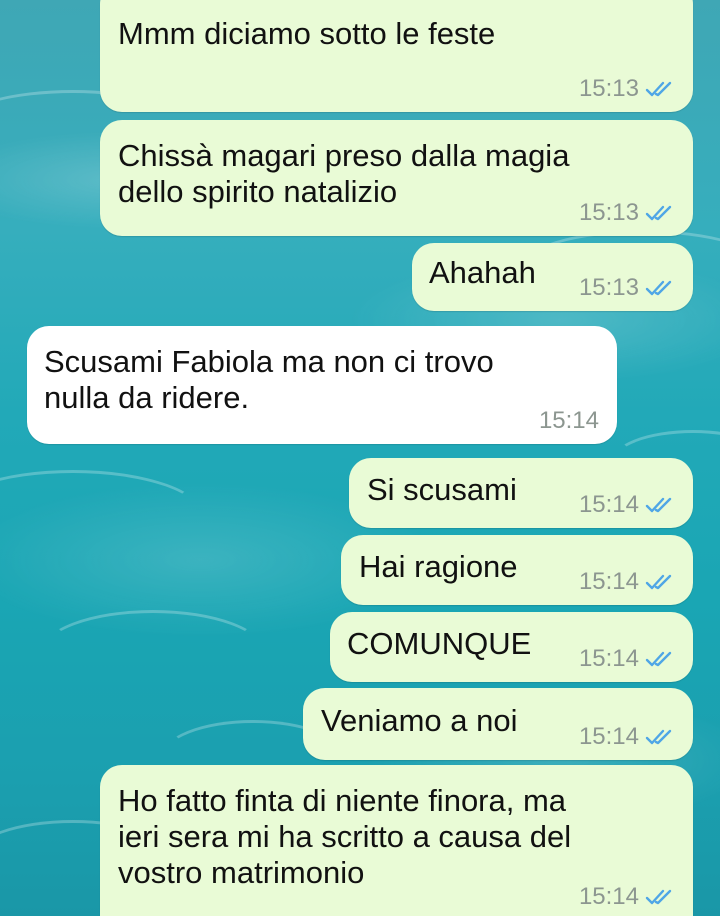 The image size is (720, 916). I want to click on message-text: Si scusami, so click(442, 489).